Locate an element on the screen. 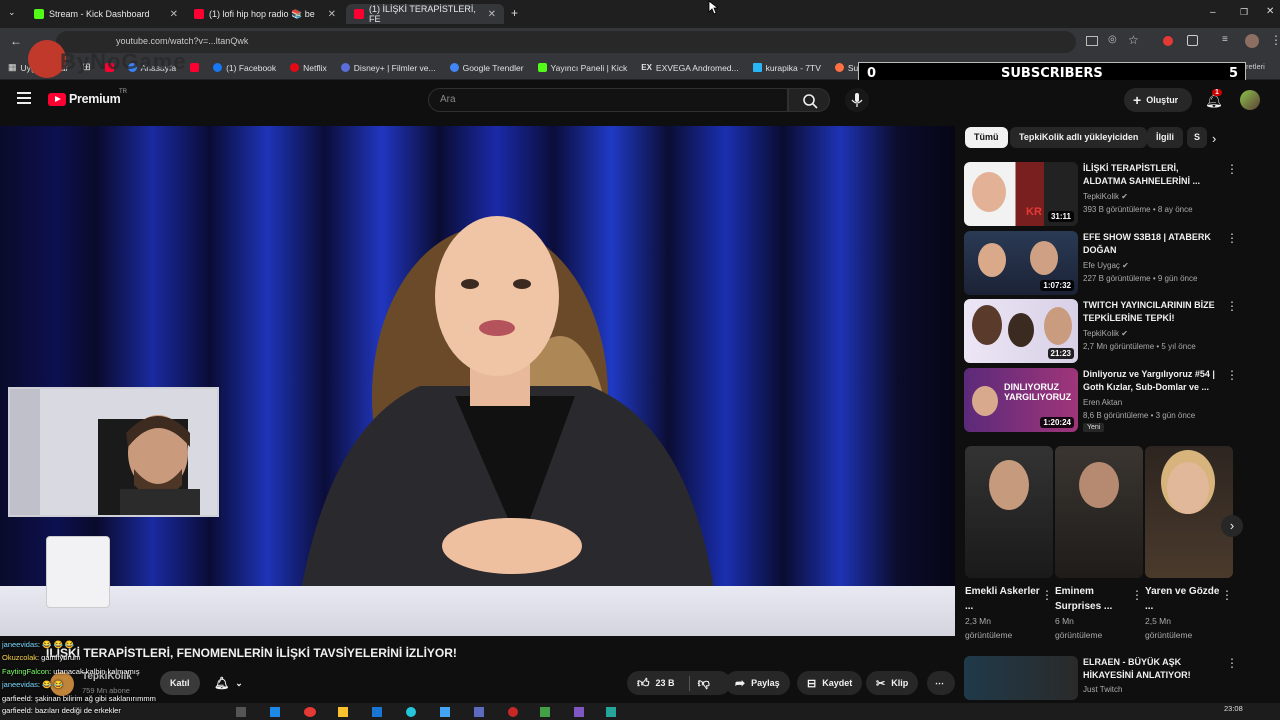 This screenshot has height=720, width=1280. bookmark-google-trends: Google Trendler is located at coordinates (486, 68).